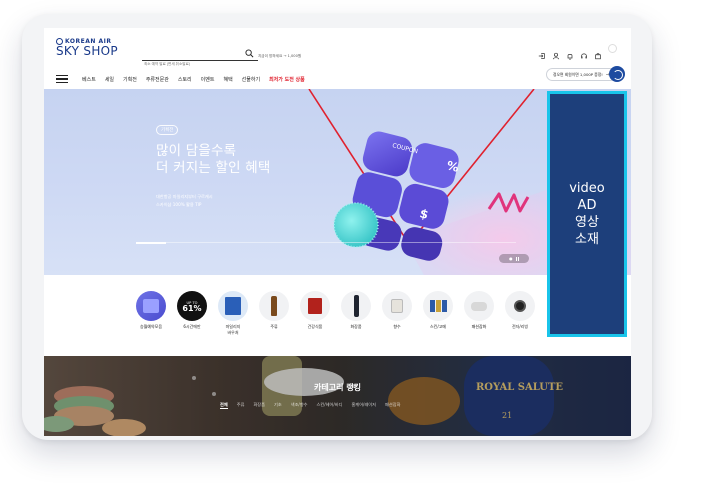 This screenshot has width=701, height=495. What do you see at coordinates (87, 51) in the screenshot?
I see `logo-title: SKY SHOP` at bounding box center [87, 51].